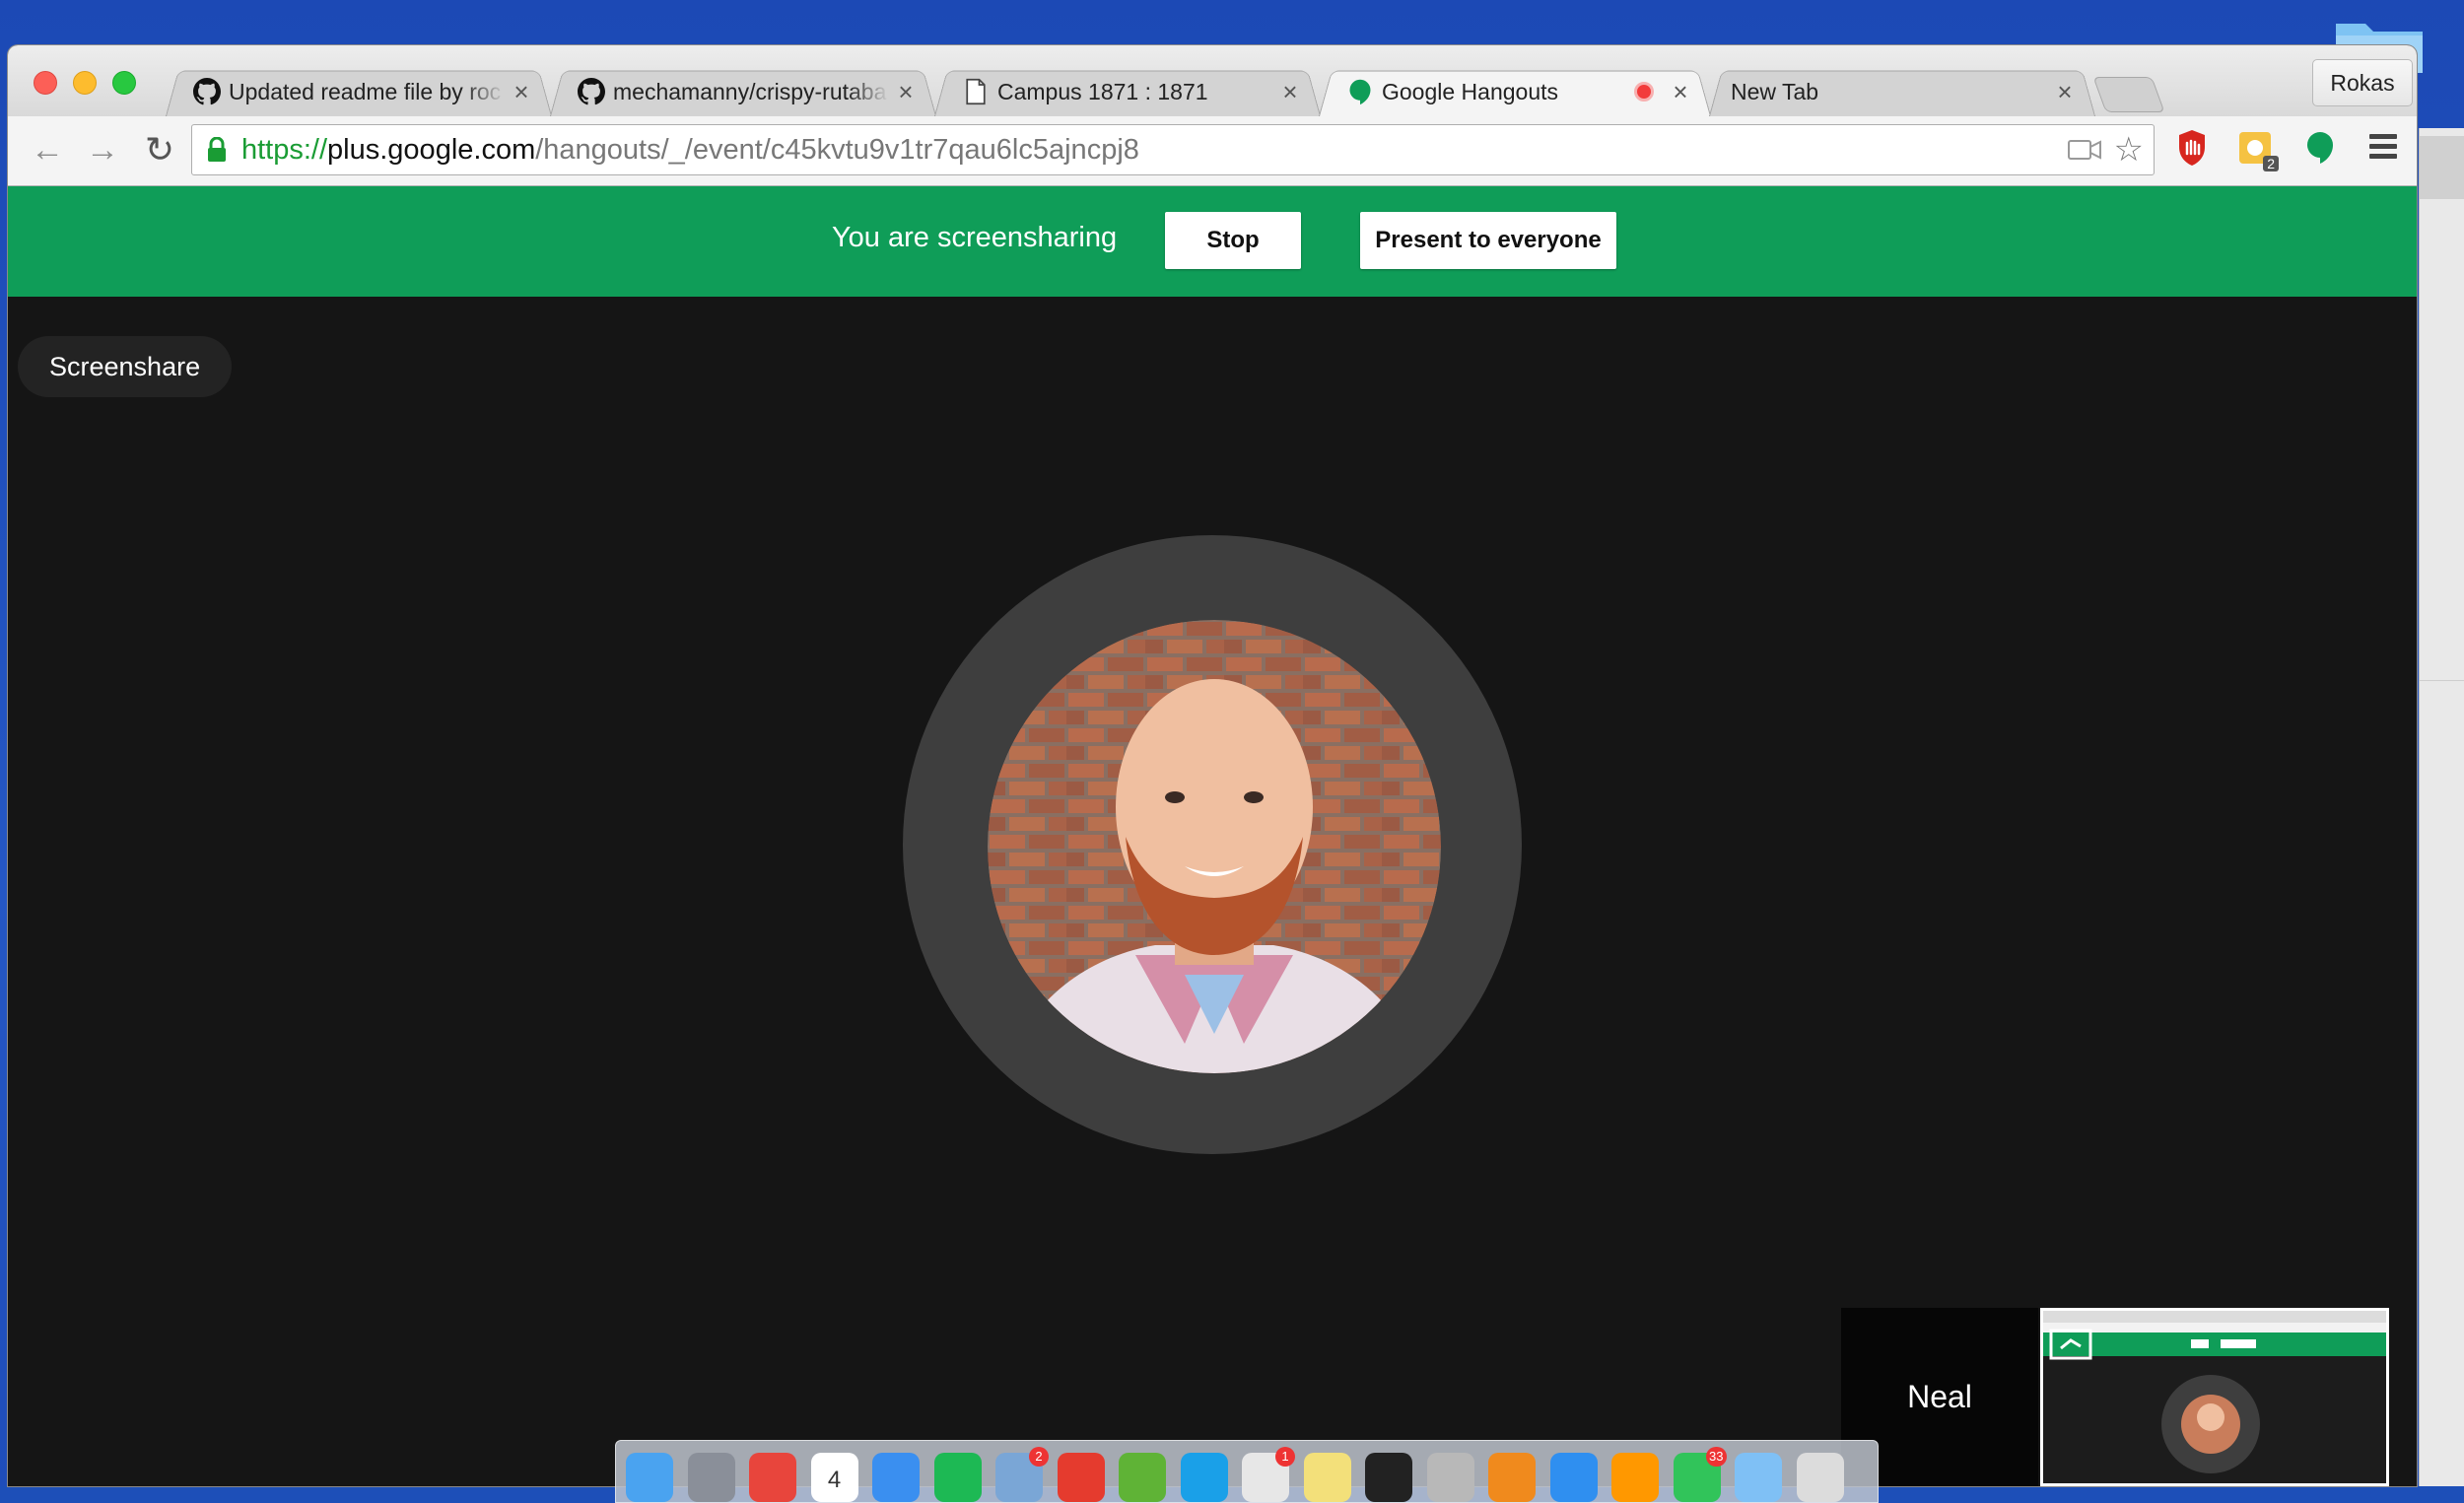 The image size is (2464, 1503). Describe the element at coordinates (217, 149) in the screenshot. I see `lock-icon` at that location.